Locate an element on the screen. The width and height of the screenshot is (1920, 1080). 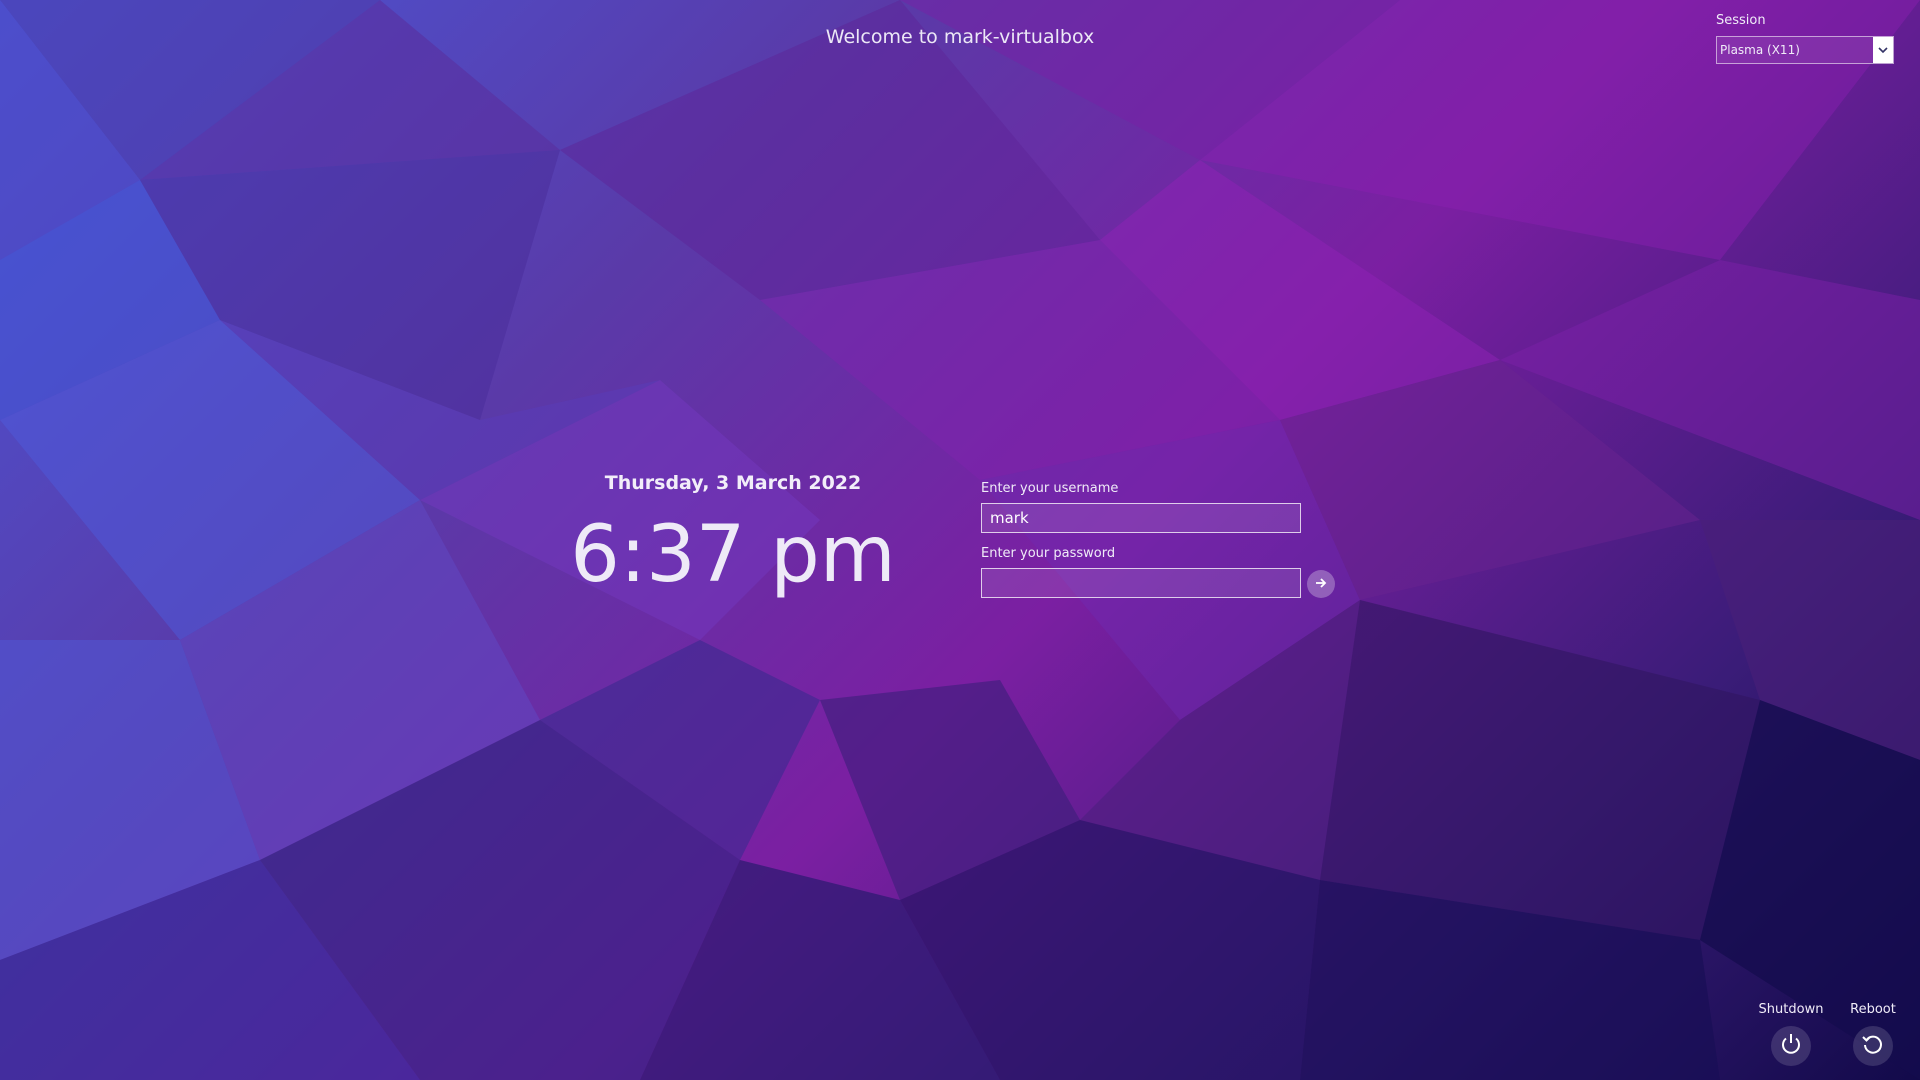
session-label: Session is located at coordinates (1741, 20).